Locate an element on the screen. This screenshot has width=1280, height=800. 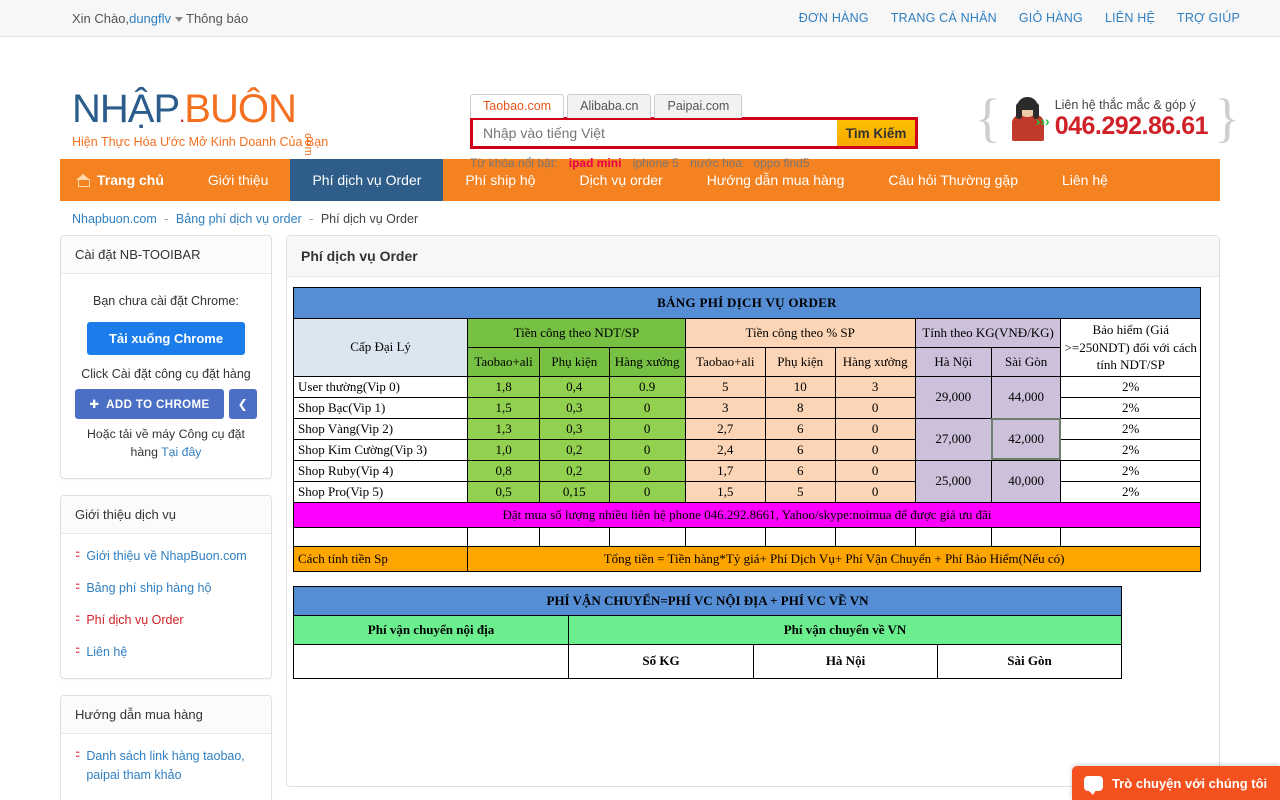
chat-widget-label: Trò chuyện với chúng tôi is located at coordinates (1190, 783).